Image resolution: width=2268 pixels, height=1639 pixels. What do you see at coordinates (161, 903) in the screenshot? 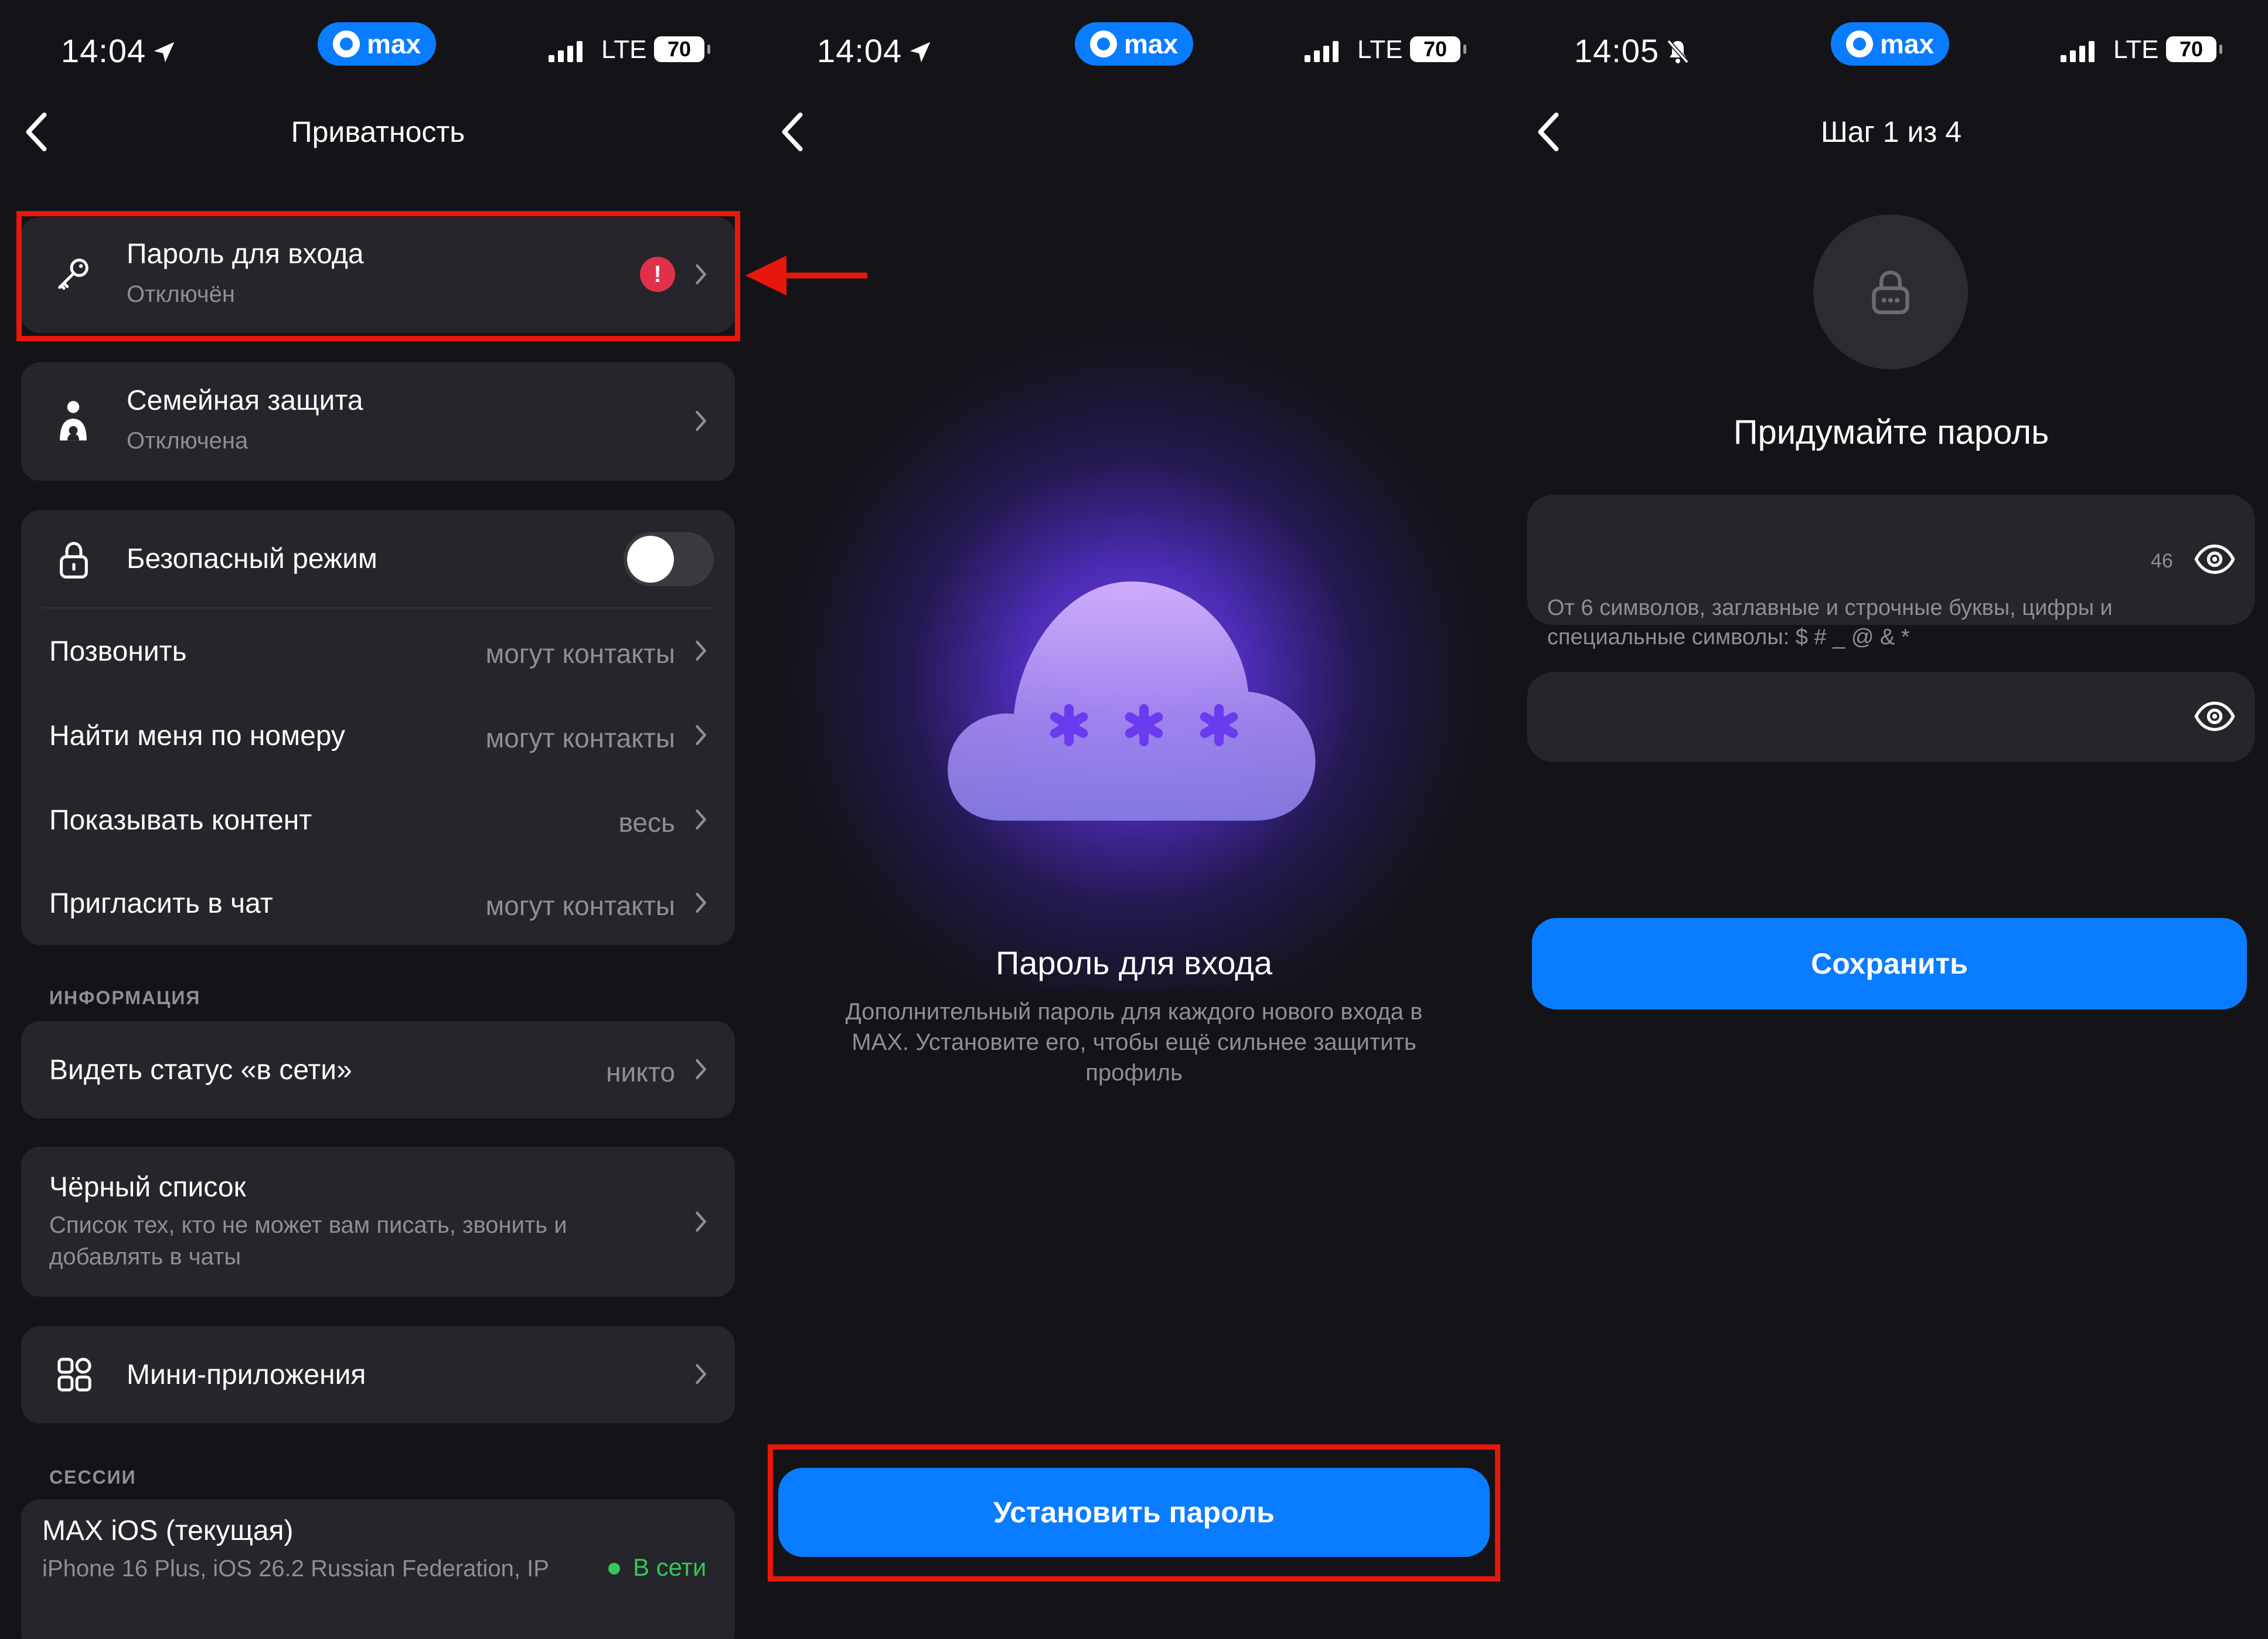
I see `row-label: Пригласить в чат` at bounding box center [161, 903].